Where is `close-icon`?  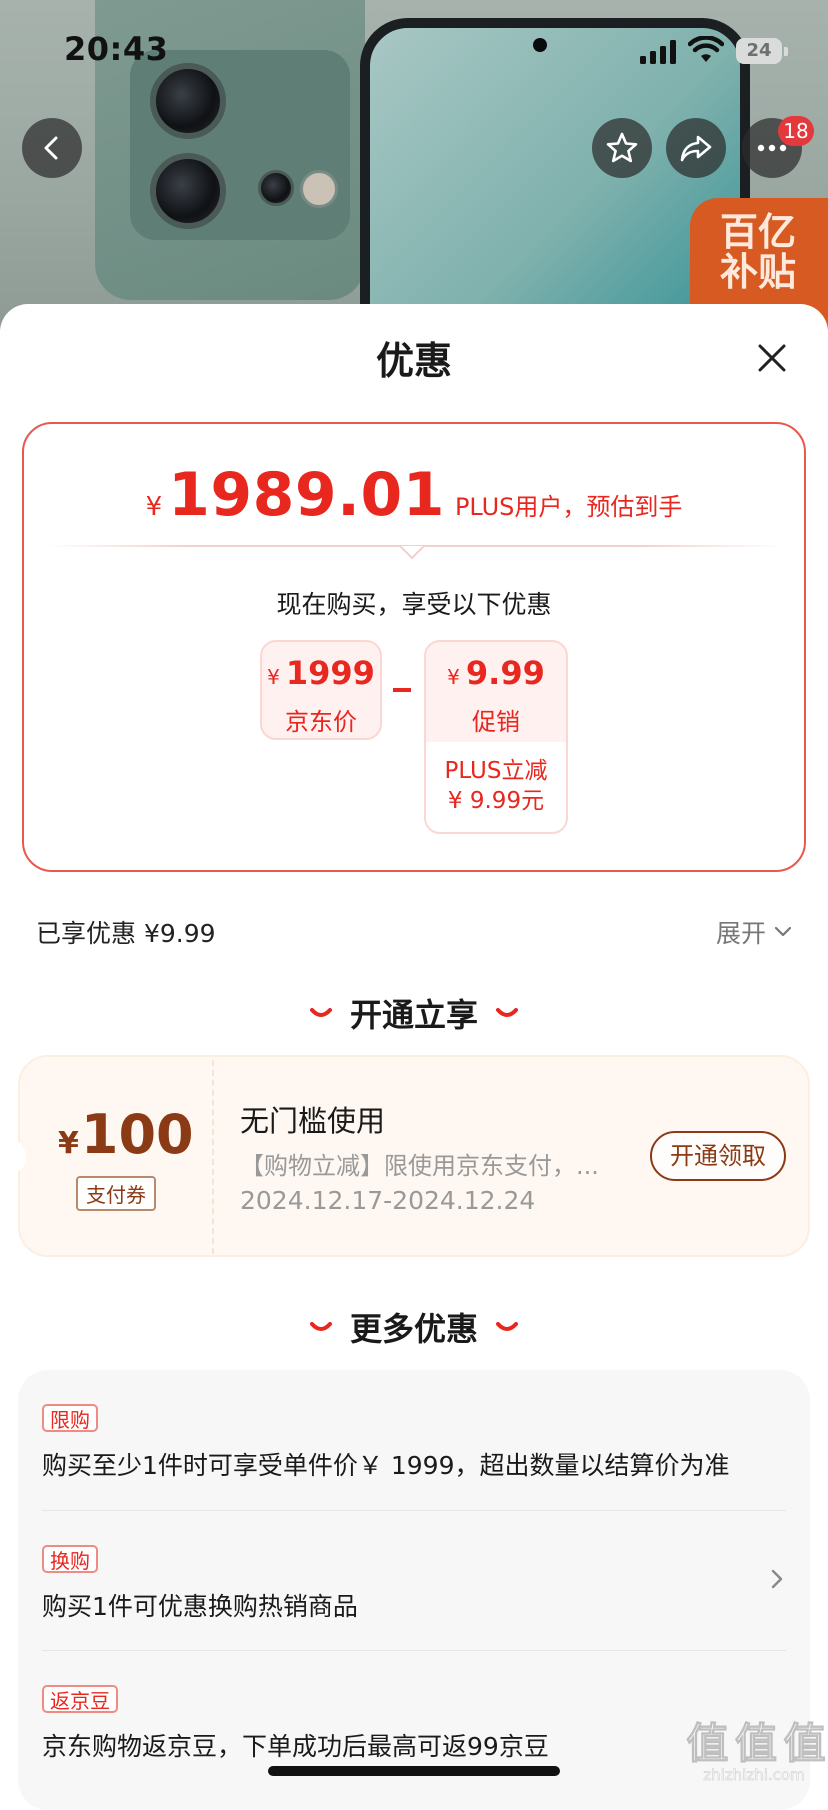
close-icon is located at coordinates (772, 358).